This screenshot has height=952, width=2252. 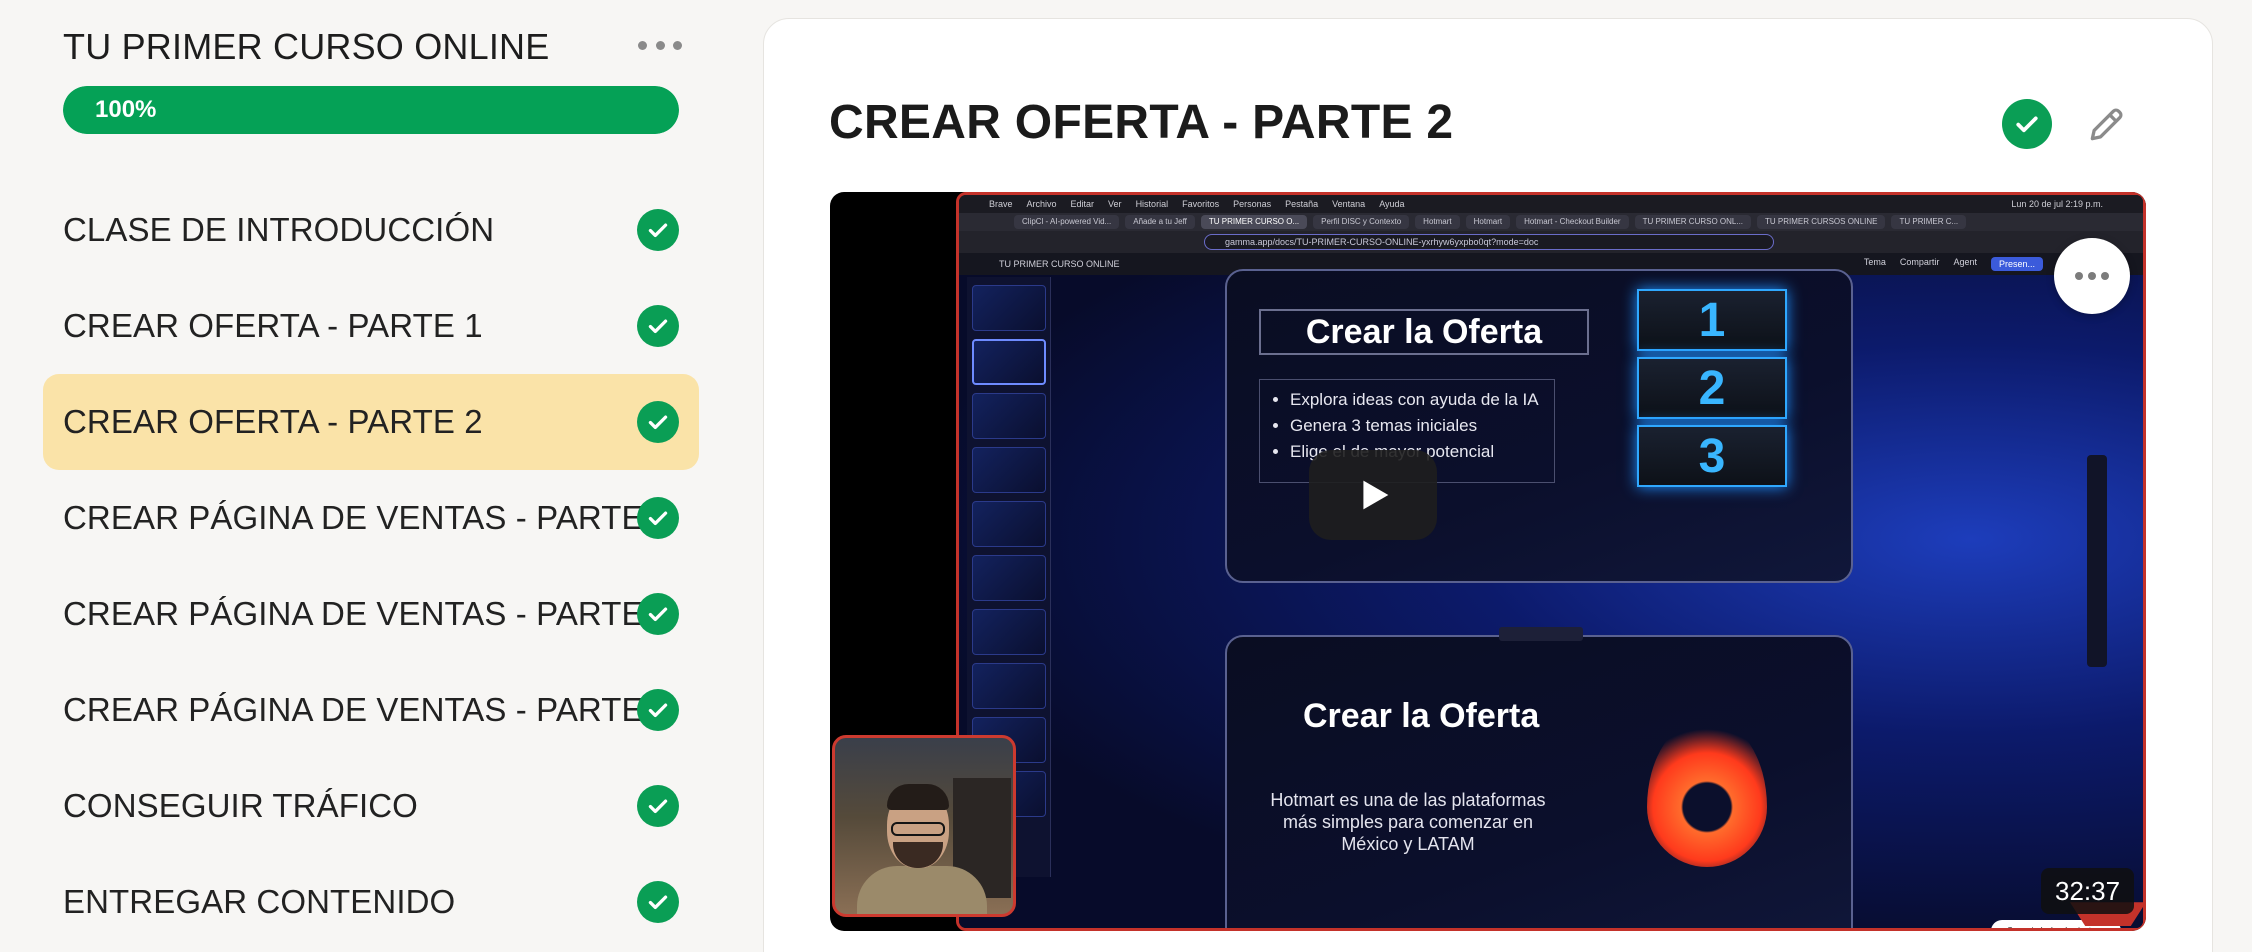 What do you see at coordinates (1041, 204) in the screenshot?
I see `menu-item: Archivo` at bounding box center [1041, 204].